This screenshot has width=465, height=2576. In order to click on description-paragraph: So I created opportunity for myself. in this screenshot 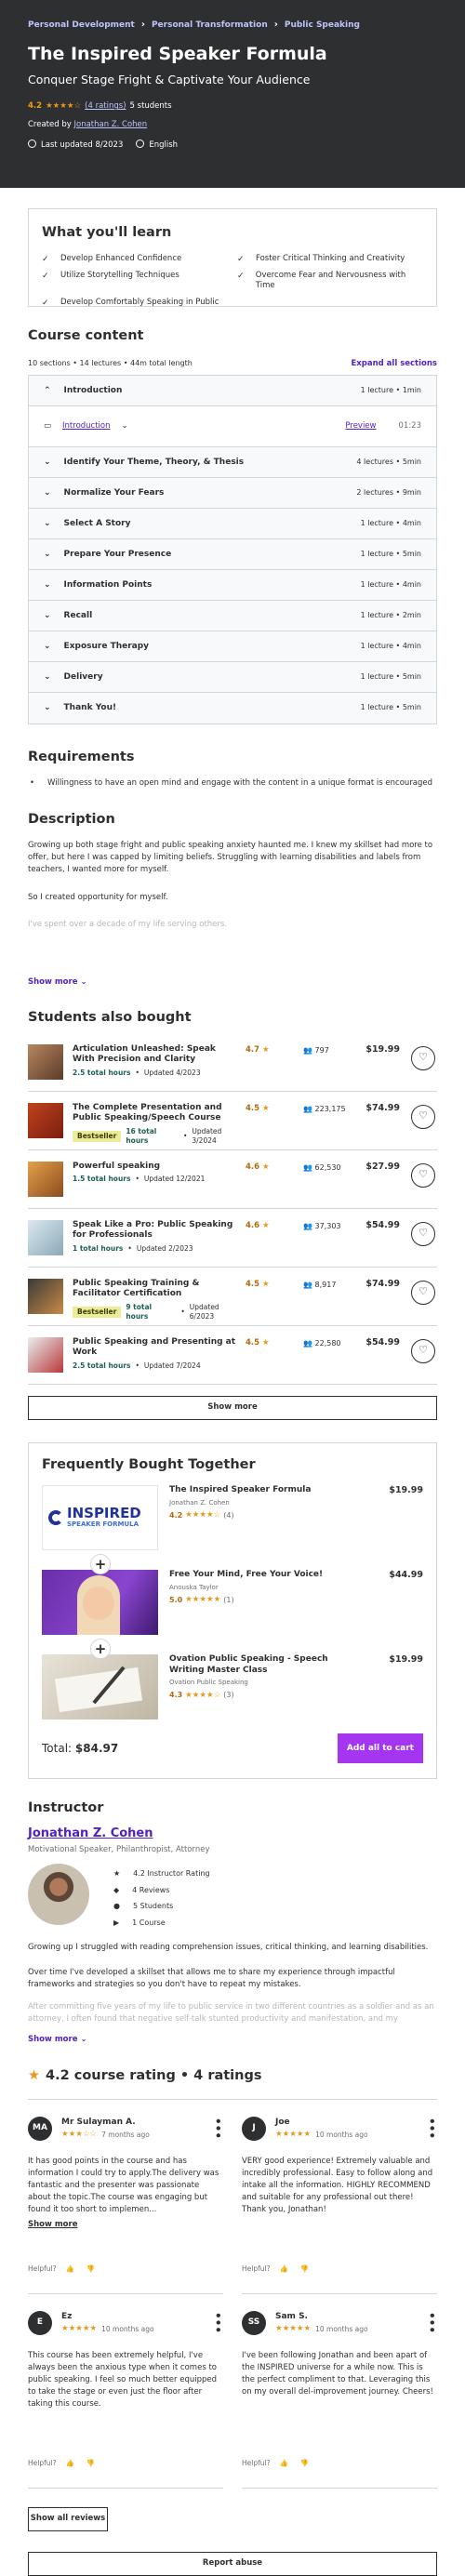, I will do `click(98, 898)`.